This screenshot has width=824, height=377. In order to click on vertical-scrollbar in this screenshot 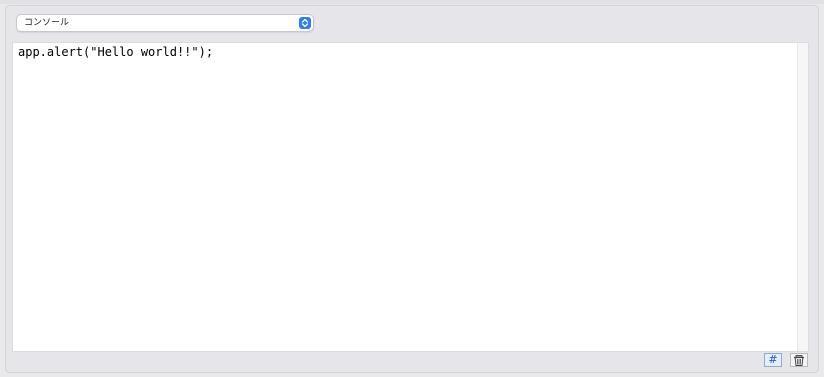, I will do `click(802, 197)`.